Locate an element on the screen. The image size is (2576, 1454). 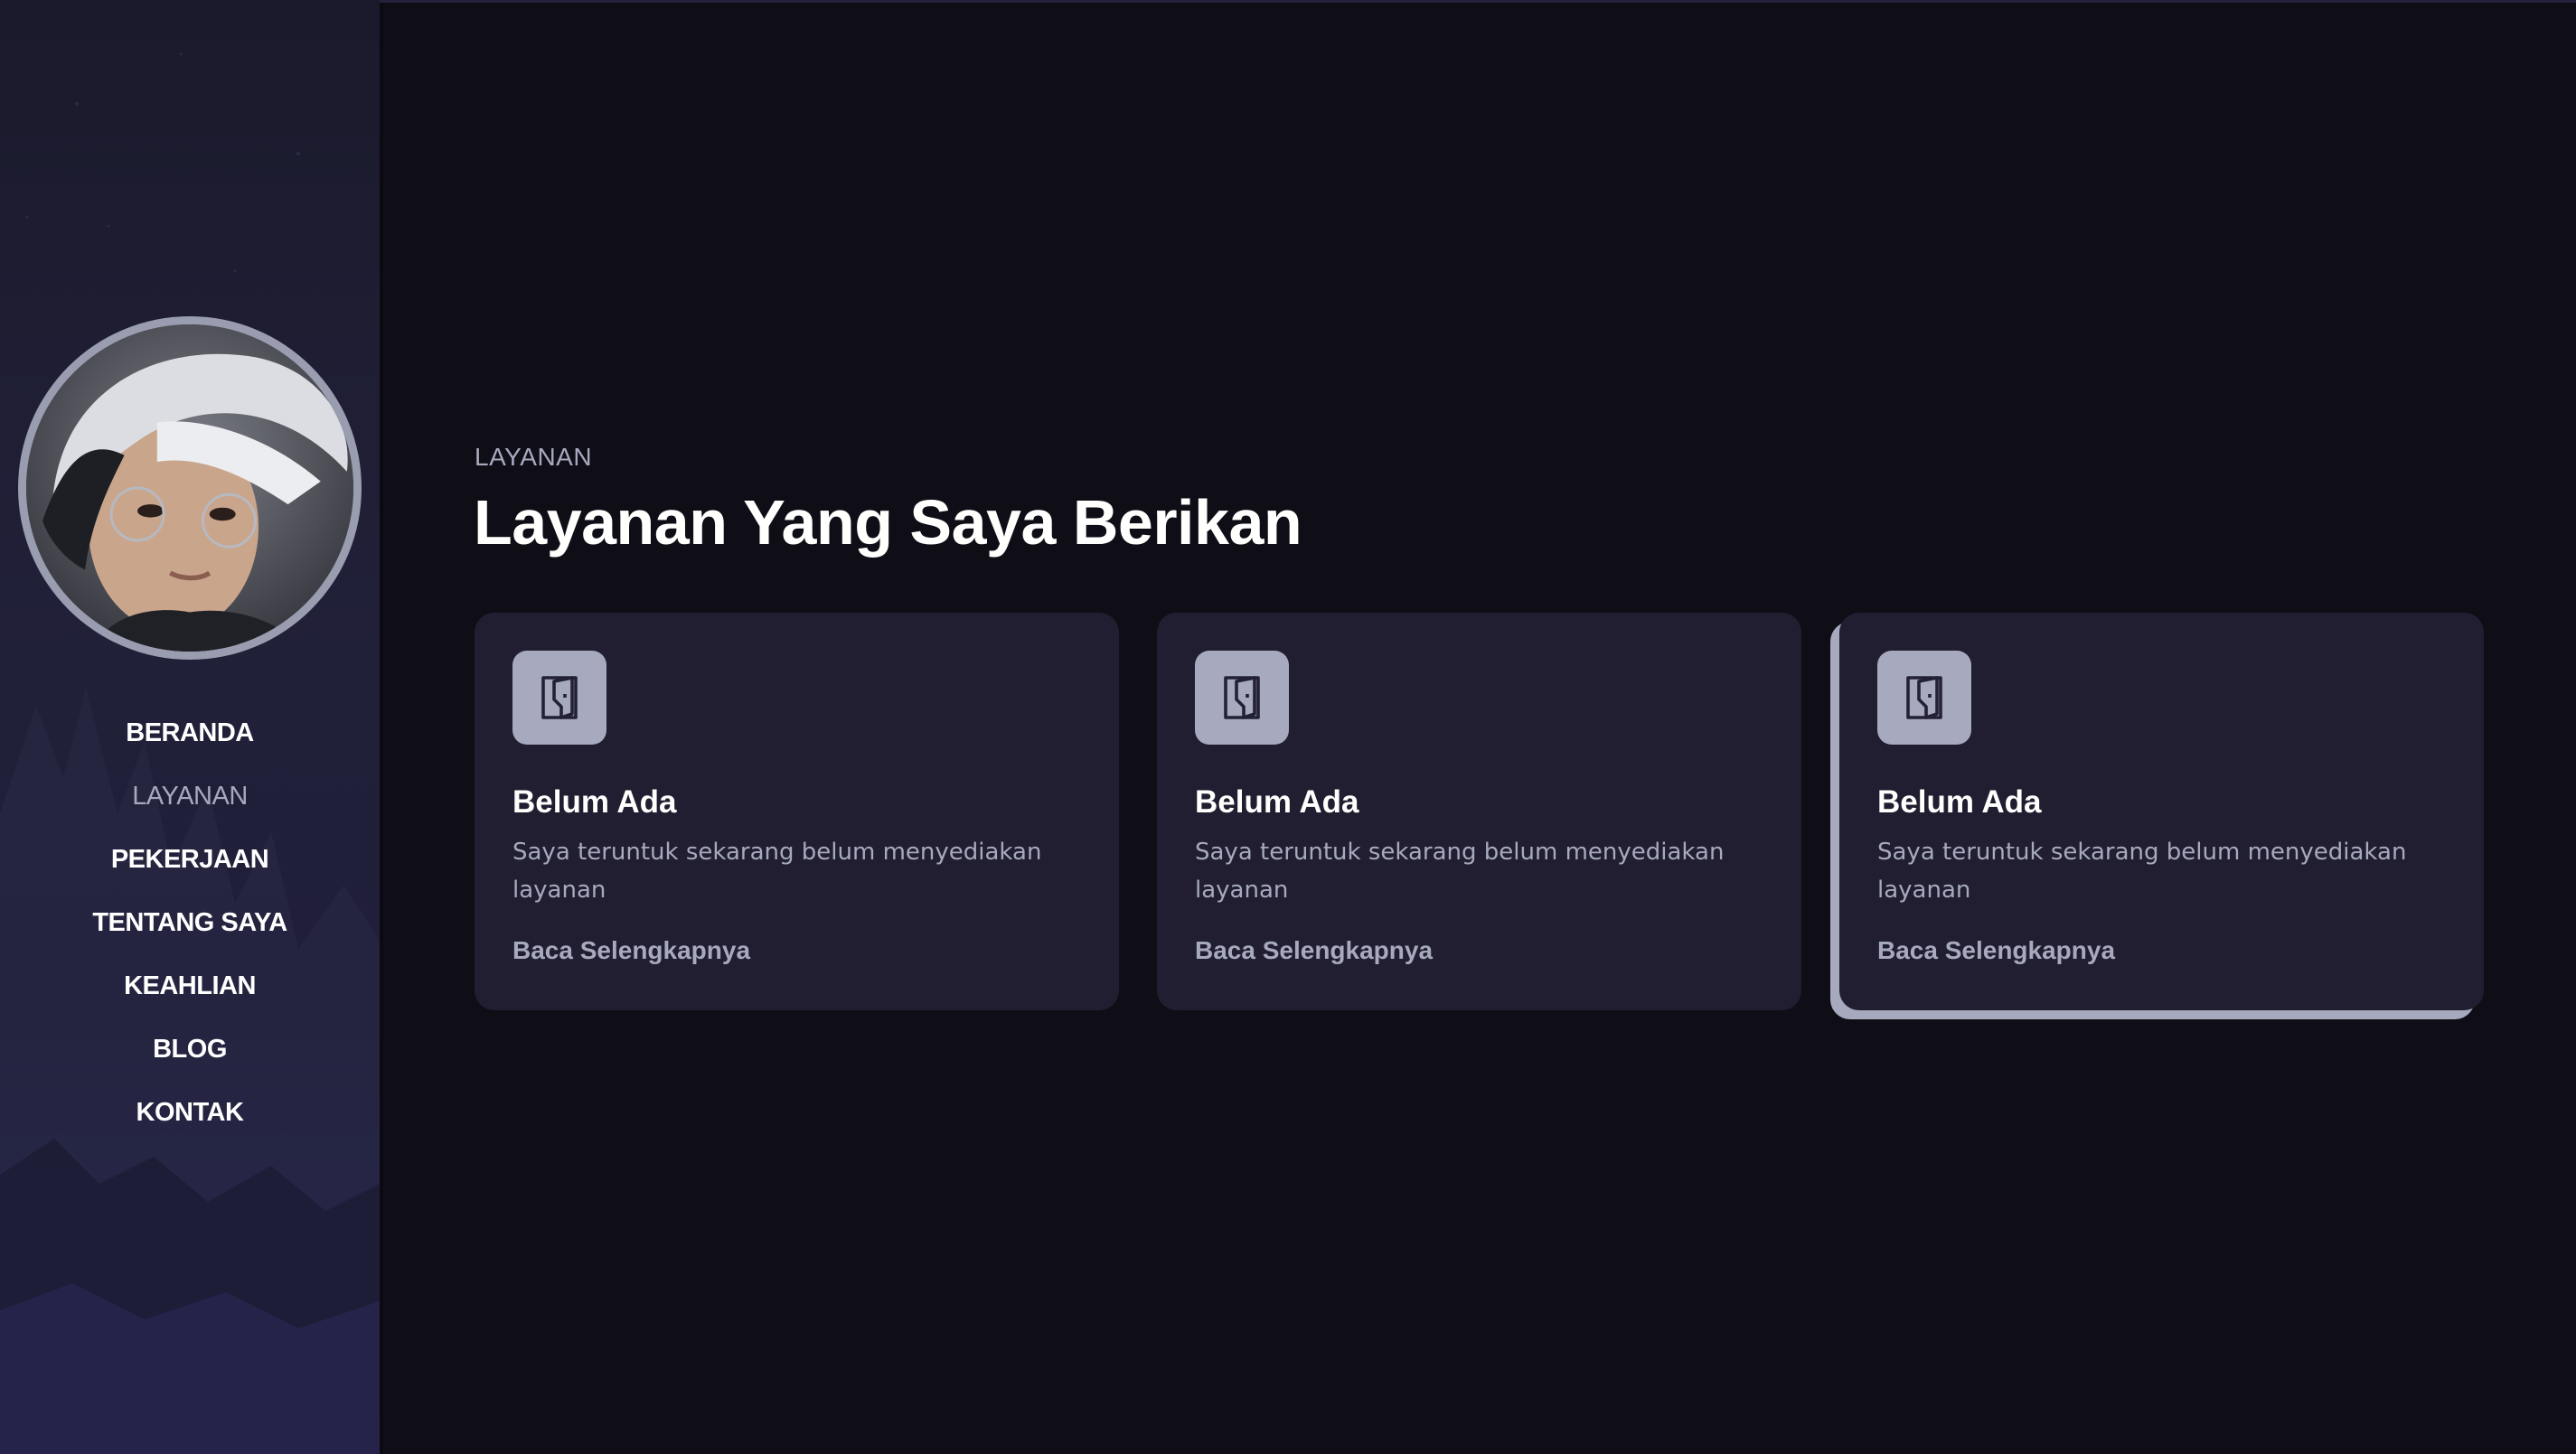
avatar is located at coordinates (190, 488).